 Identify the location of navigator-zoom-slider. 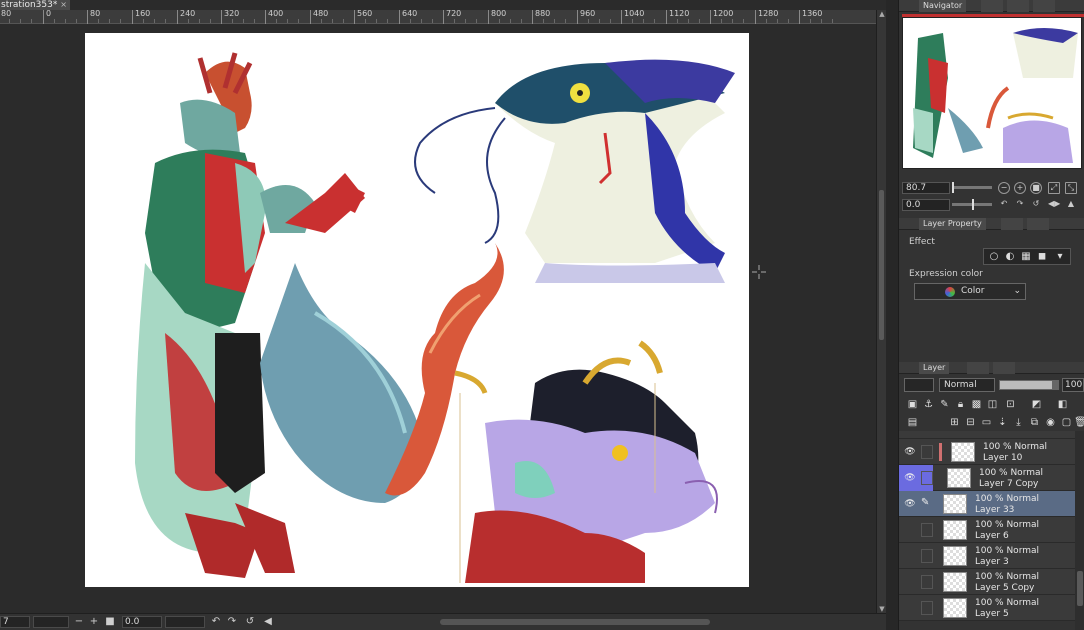
(972, 187).